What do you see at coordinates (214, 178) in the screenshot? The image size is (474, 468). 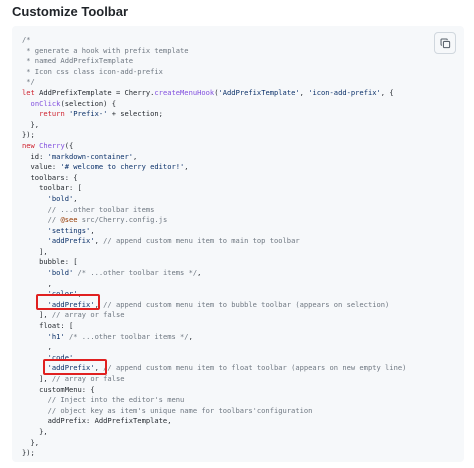 I see `code-line: toolbars: {` at bounding box center [214, 178].